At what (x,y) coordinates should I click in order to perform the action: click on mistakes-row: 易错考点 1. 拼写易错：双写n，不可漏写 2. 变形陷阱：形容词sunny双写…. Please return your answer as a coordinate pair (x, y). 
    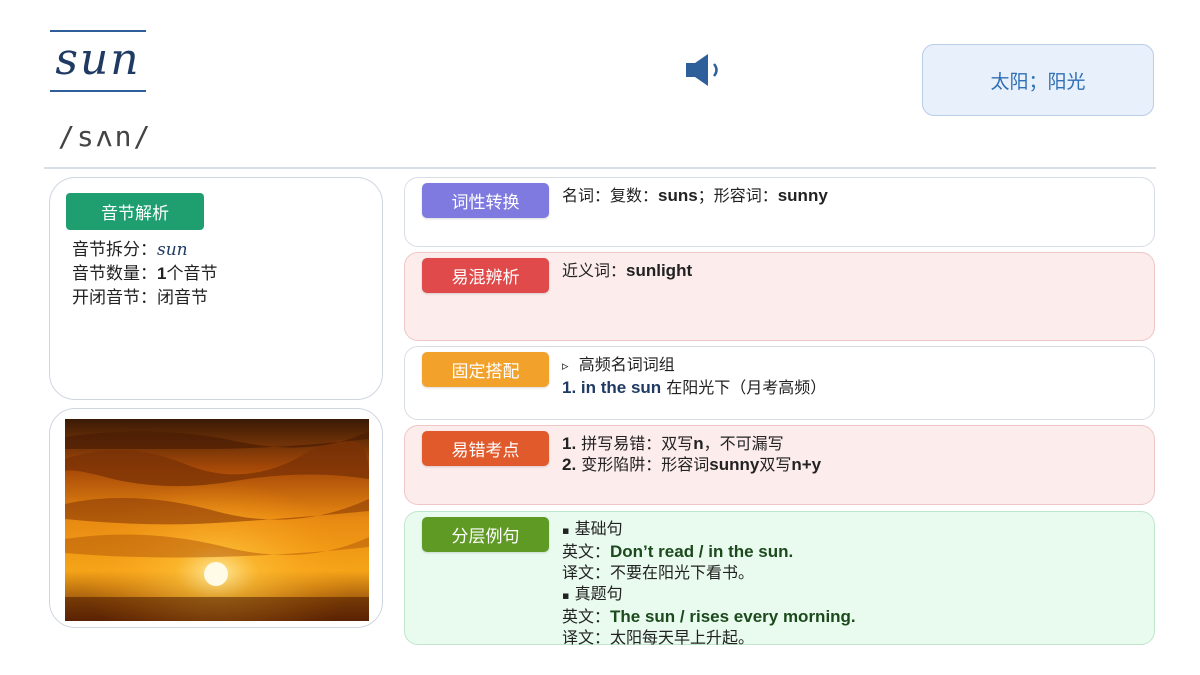
    Looking at the image, I should click on (779, 465).